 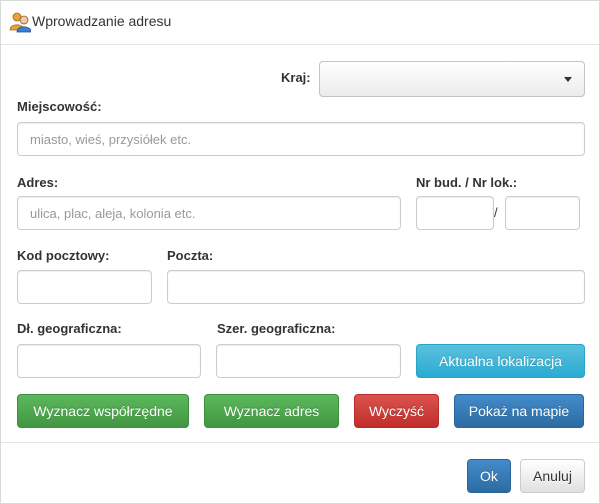 I want to click on longitude-label: Dł. geograficzna:, so click(x=69, y=328).